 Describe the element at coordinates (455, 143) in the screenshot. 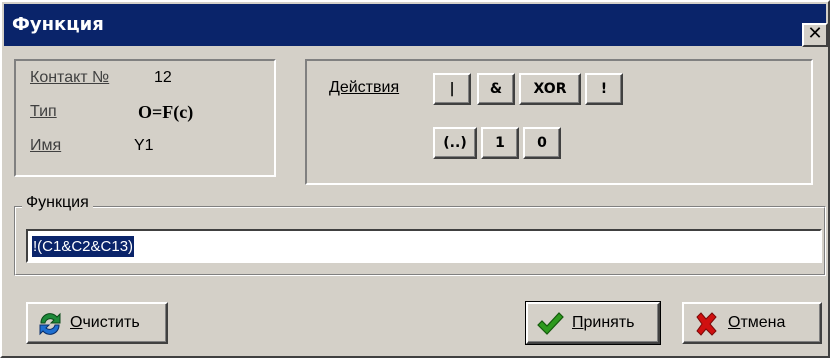

I see `parentheses-button: (..)` at that location.